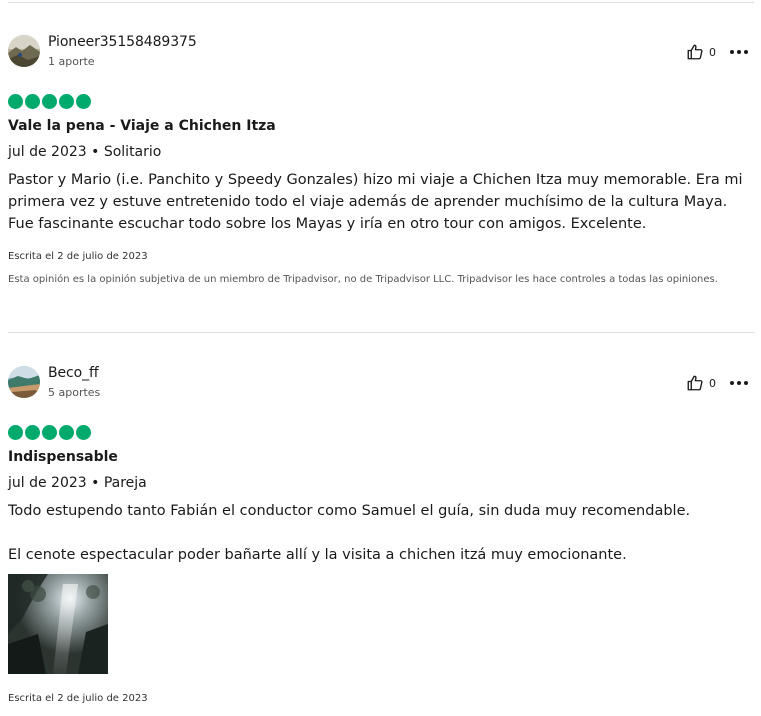 The width and height of the screenshot is (761, 716). What do you see at coordinates (85, 152) in the screenshot?
I see `review-meta: jul de 2023 • Solitario` at bounding box center [85, 152].